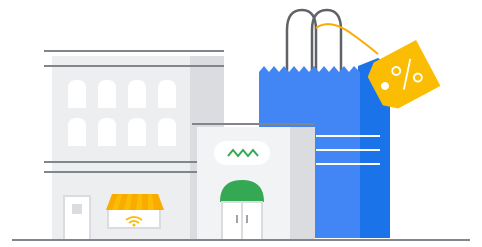 The image size is (482, 247). Describe the element at coordinates (77, 218) in the screenshot. I see `tall-building-door` at that location.